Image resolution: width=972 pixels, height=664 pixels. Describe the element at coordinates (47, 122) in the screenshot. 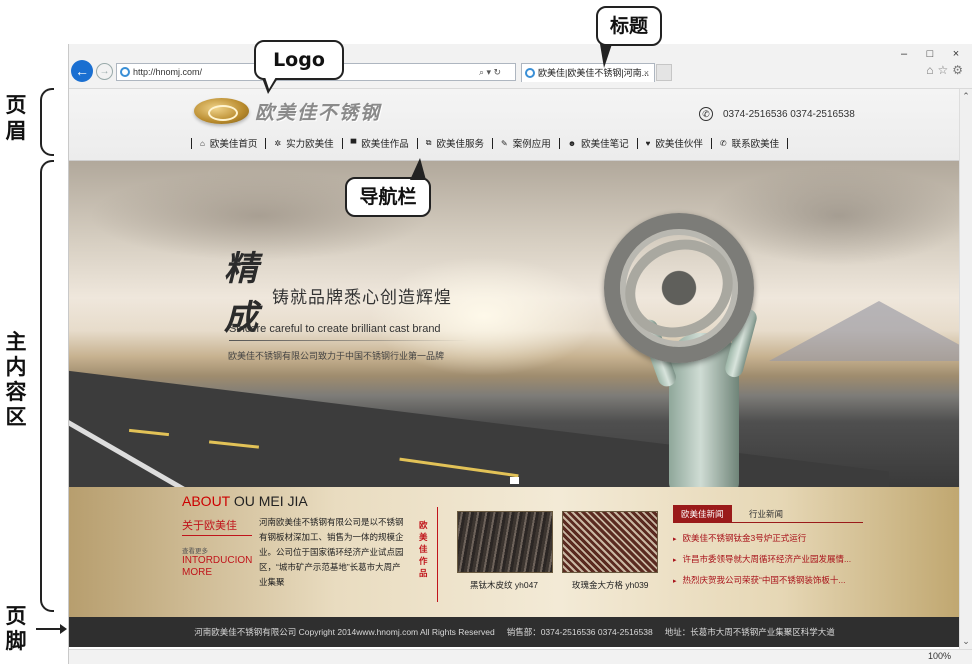

I see `header-brace` at that location.